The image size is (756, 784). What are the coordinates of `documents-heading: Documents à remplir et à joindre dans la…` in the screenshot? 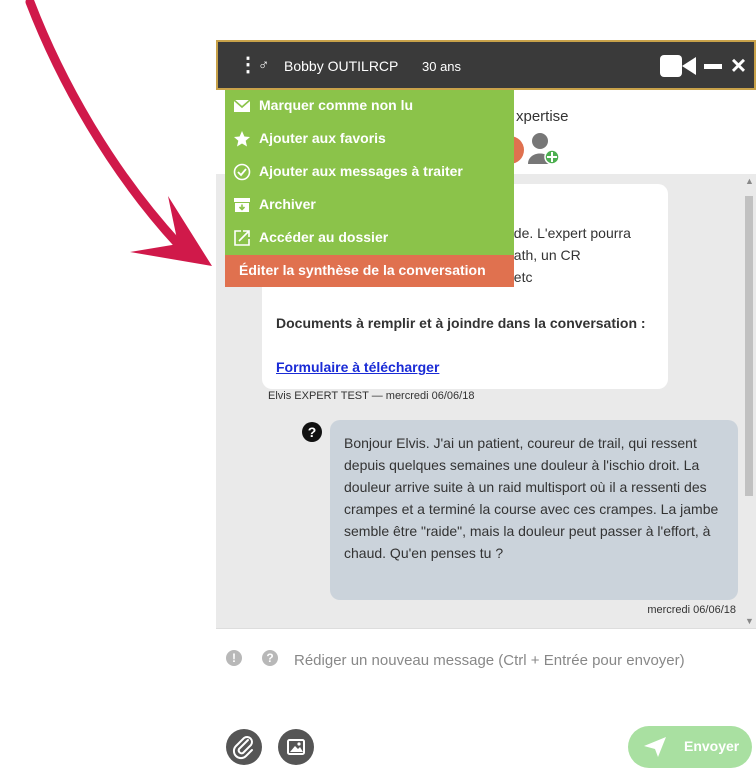 It's located at (461, 323).